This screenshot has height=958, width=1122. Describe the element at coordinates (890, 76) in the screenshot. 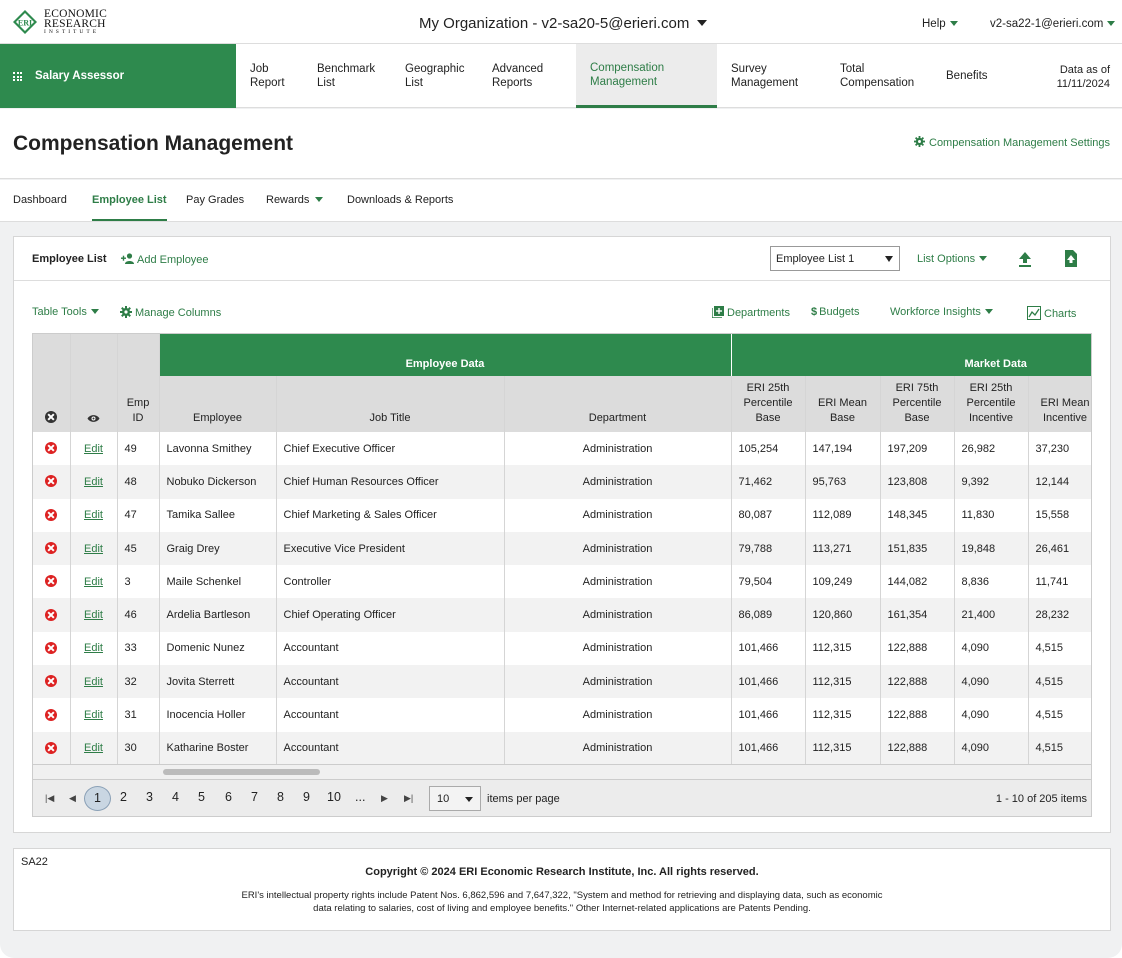

I see `nav-total-compensation: Total Compensation` at that location.